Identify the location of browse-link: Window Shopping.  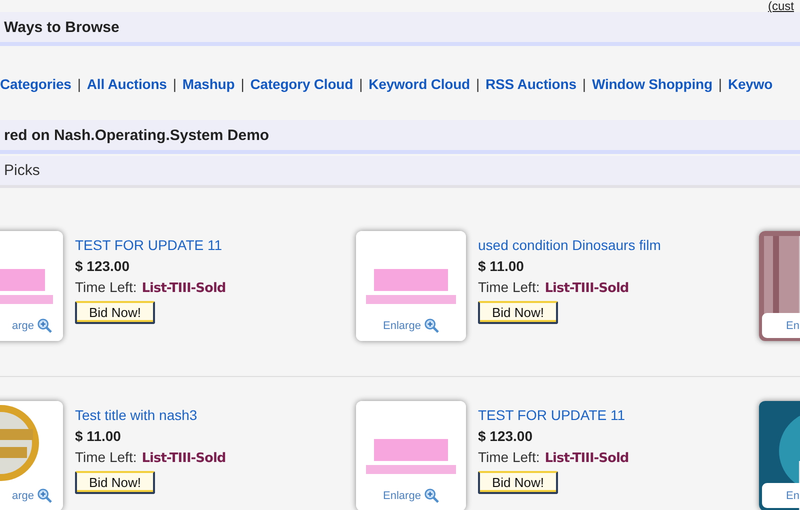
(652, 84).